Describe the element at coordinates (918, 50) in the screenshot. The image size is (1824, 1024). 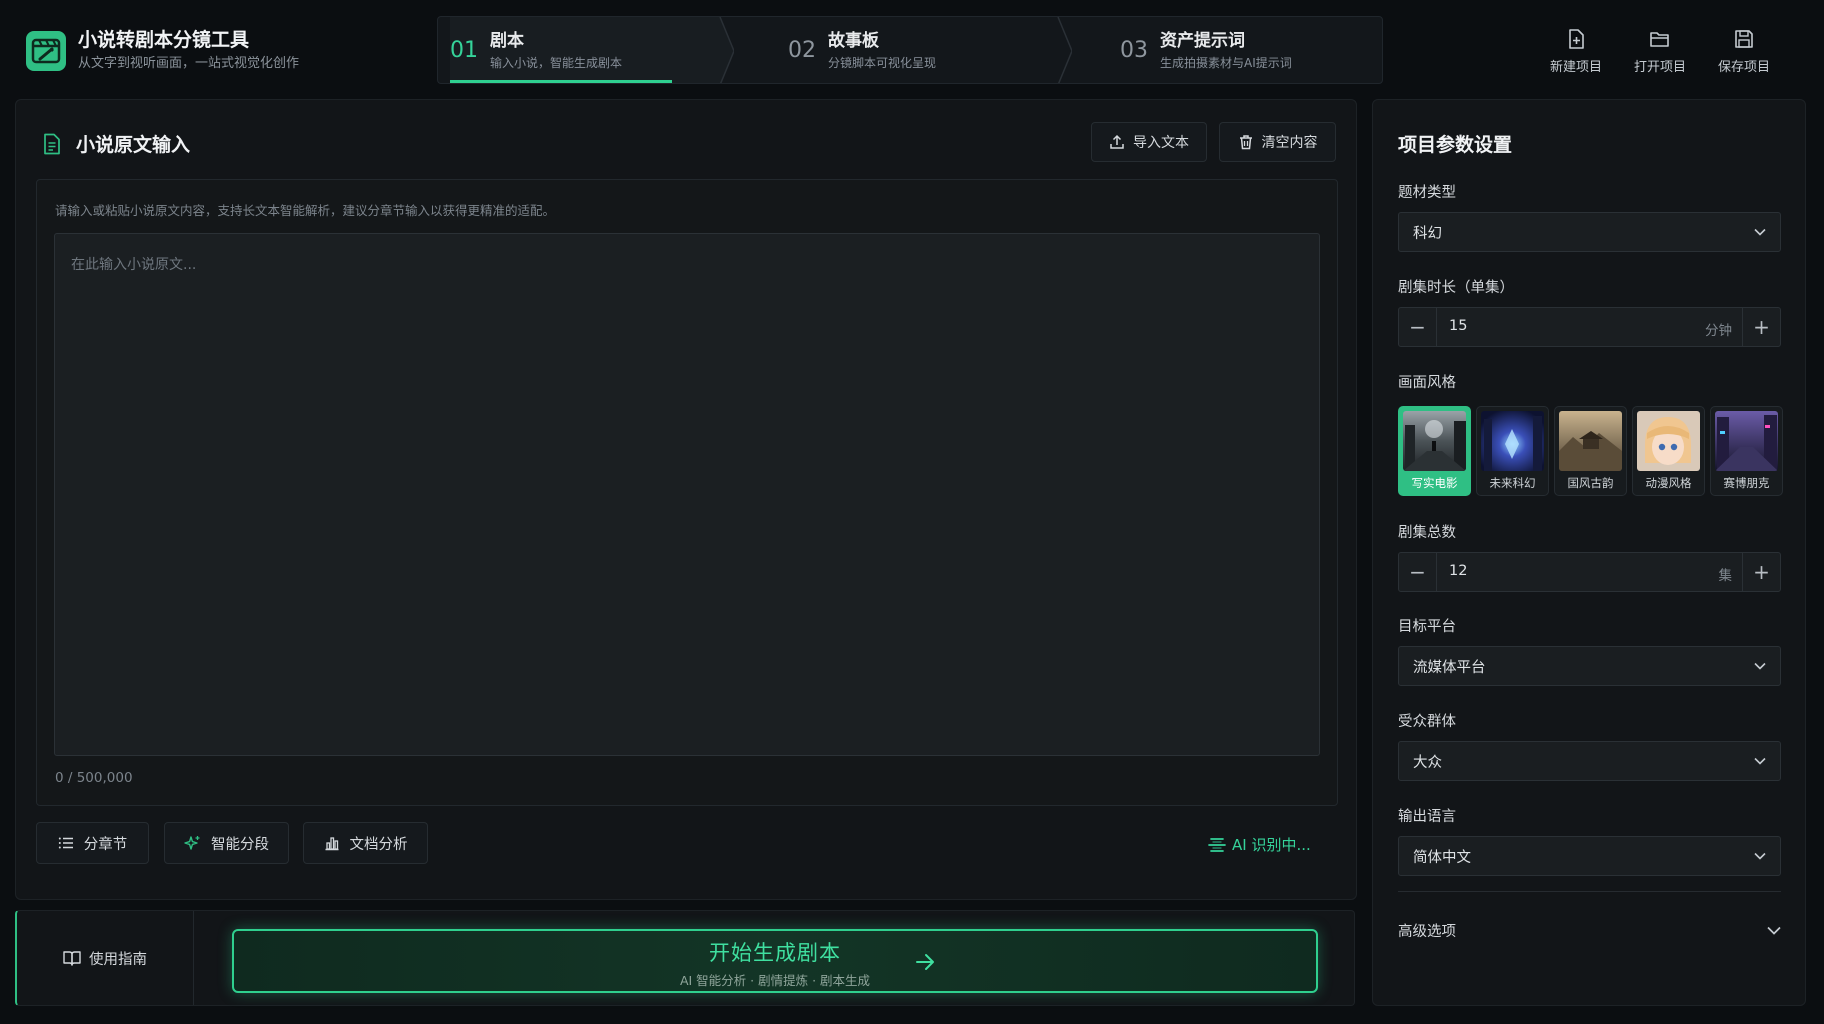
I see `step-storyboard: 02 故事板 分镜脚本可视化呈现` at that location.